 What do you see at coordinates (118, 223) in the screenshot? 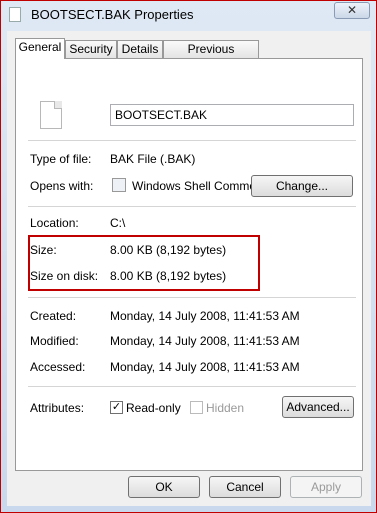
I see `location-value: C:\` at bounding box center [118, 223].